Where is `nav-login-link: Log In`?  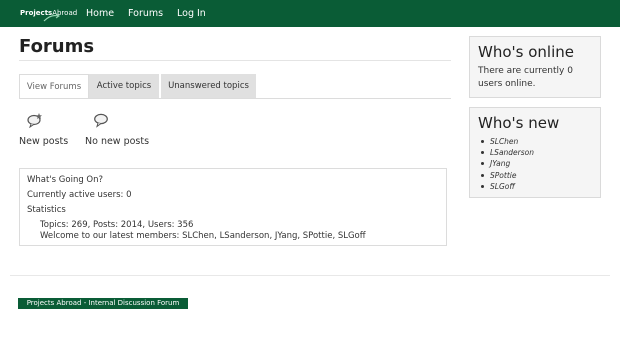
nav-login-link: Log In is located at coordinates (191, 14).